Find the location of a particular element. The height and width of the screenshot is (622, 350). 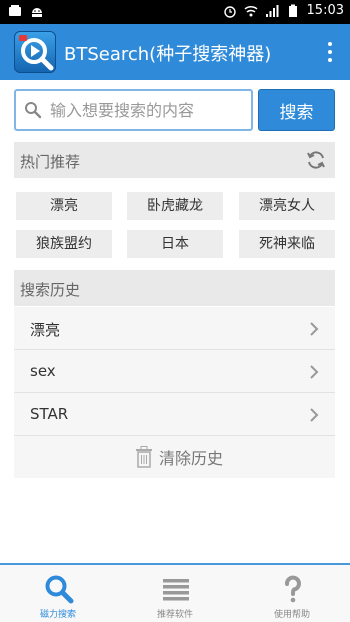

hot-tag: 狼族盟约 is located at coordinates (64, 244).